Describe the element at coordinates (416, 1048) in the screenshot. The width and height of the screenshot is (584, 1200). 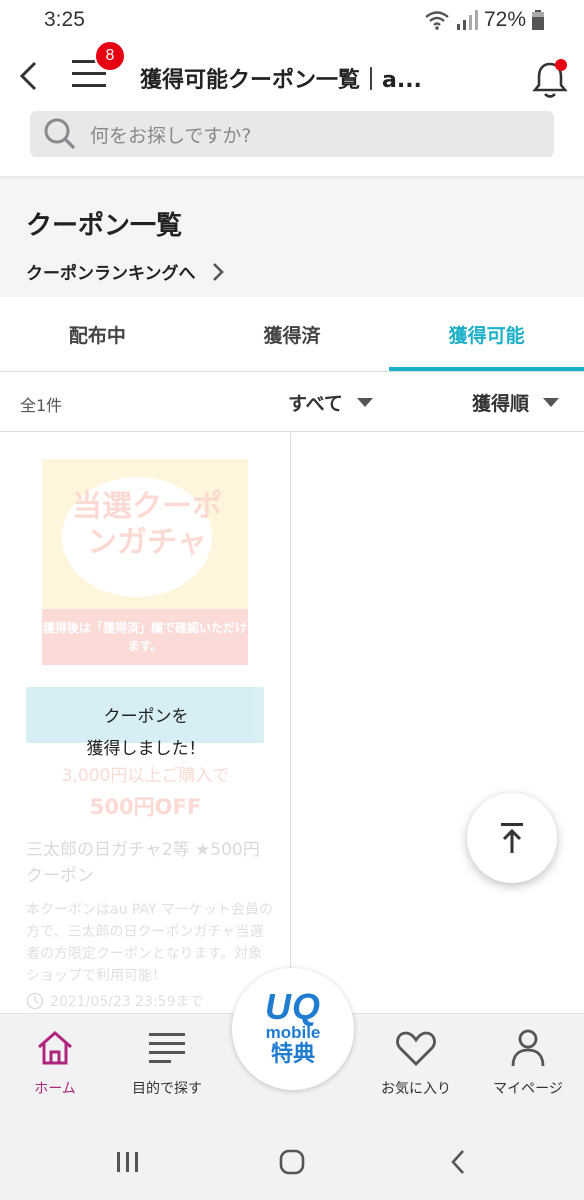
I see `heart-icon` at that location.